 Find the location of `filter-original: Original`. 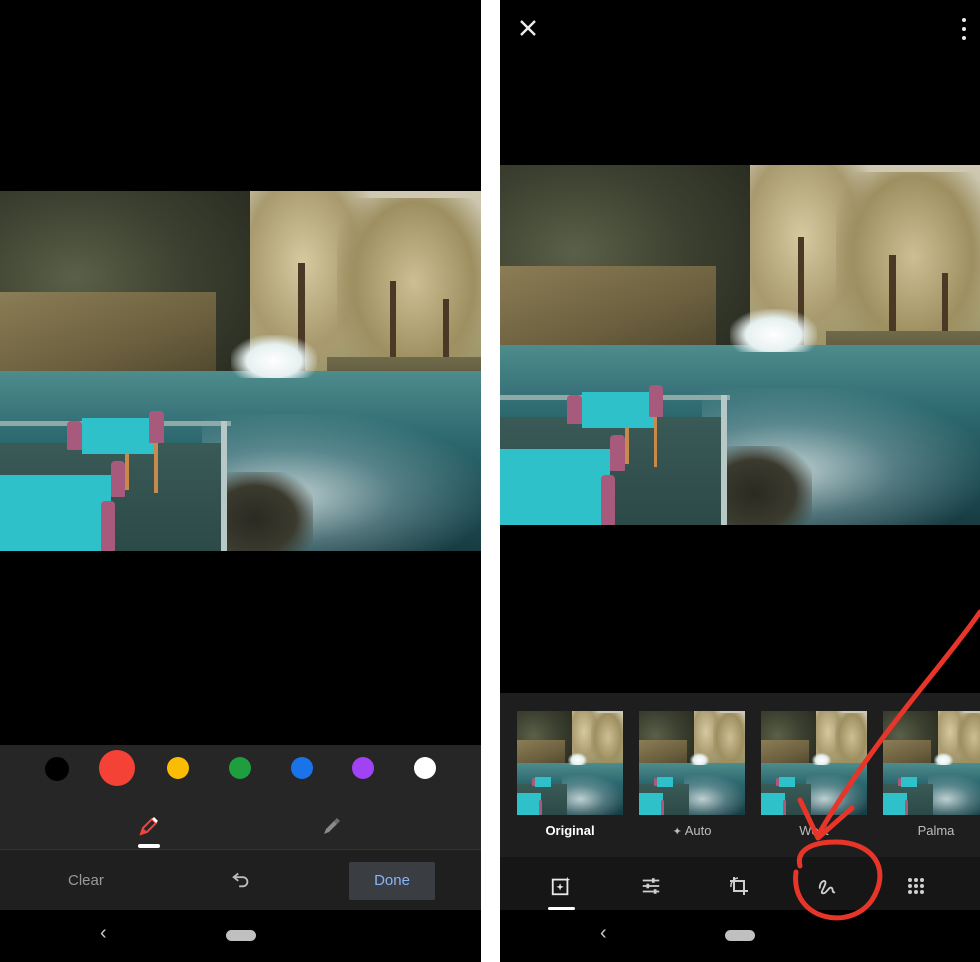

filter-original: Original is located at coordinates (570, 774).